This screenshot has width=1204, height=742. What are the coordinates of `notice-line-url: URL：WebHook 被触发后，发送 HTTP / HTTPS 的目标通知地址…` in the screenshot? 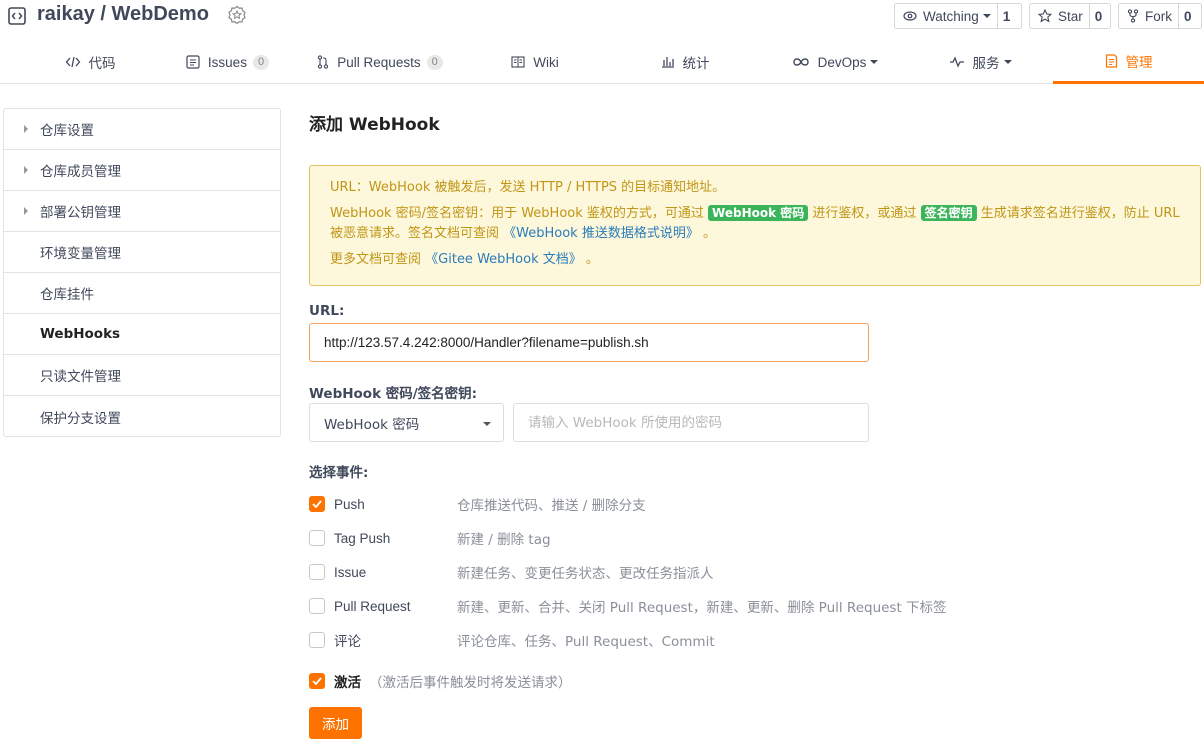 It's located at (755, 188).